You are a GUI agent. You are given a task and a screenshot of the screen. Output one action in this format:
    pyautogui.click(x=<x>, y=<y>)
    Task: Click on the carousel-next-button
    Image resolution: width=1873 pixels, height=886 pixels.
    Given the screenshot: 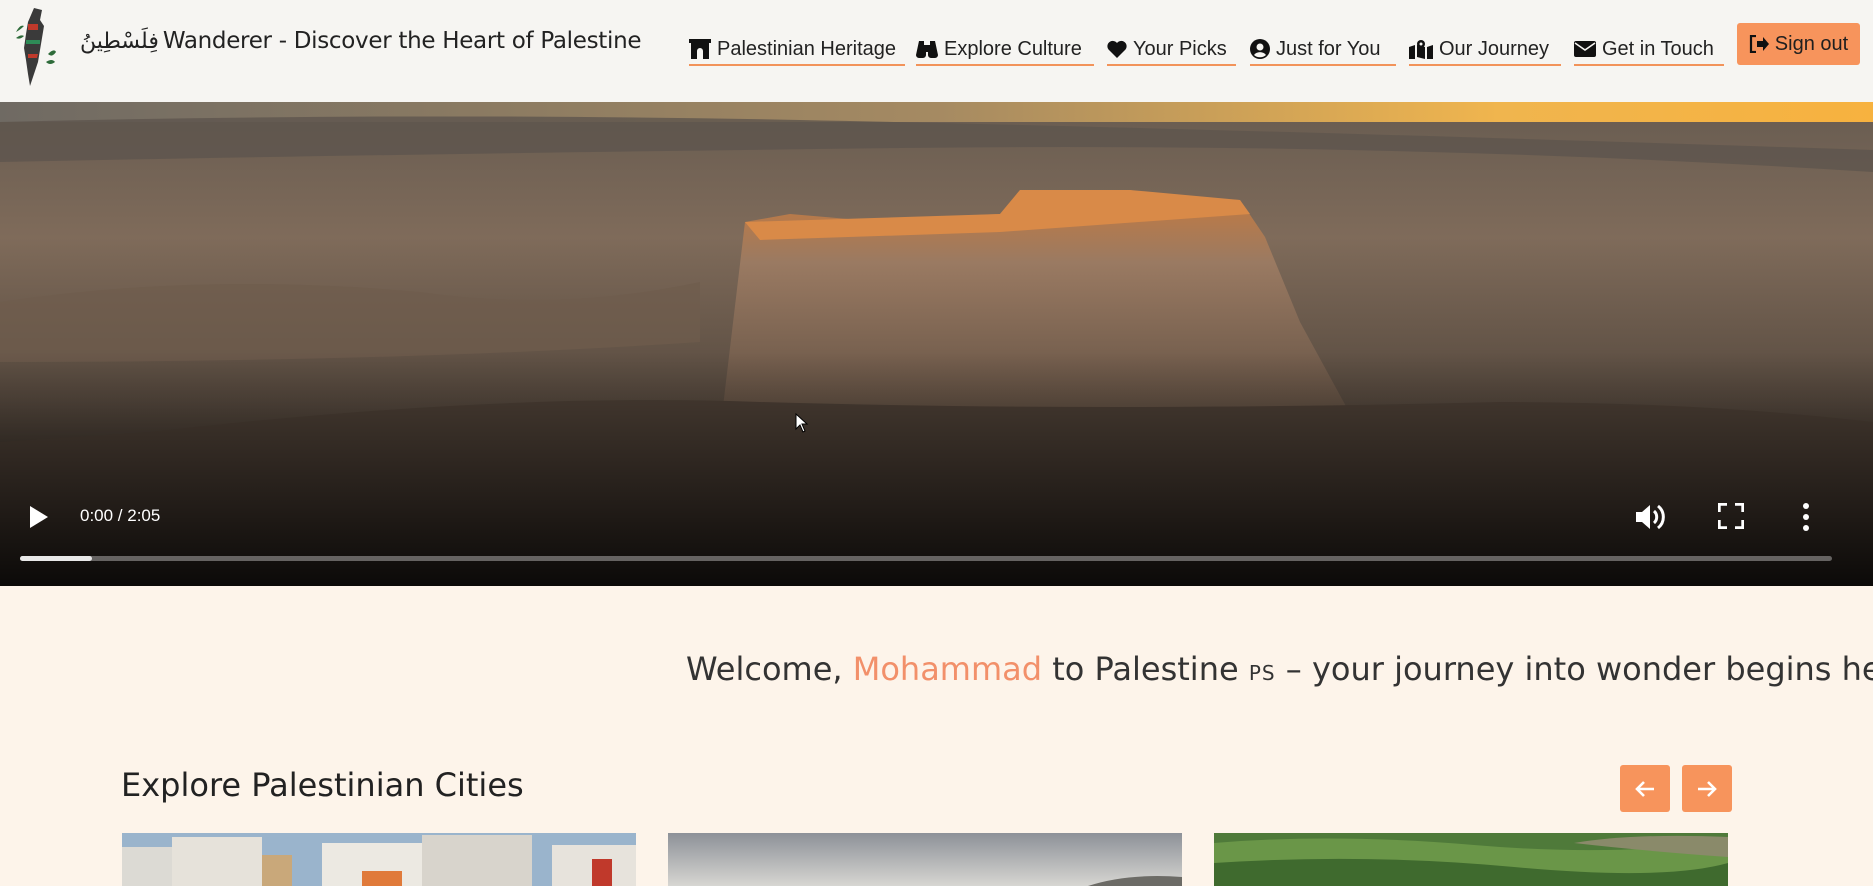 What is the action you would take?
    pyautogui.click(x=1707, y=788)
    